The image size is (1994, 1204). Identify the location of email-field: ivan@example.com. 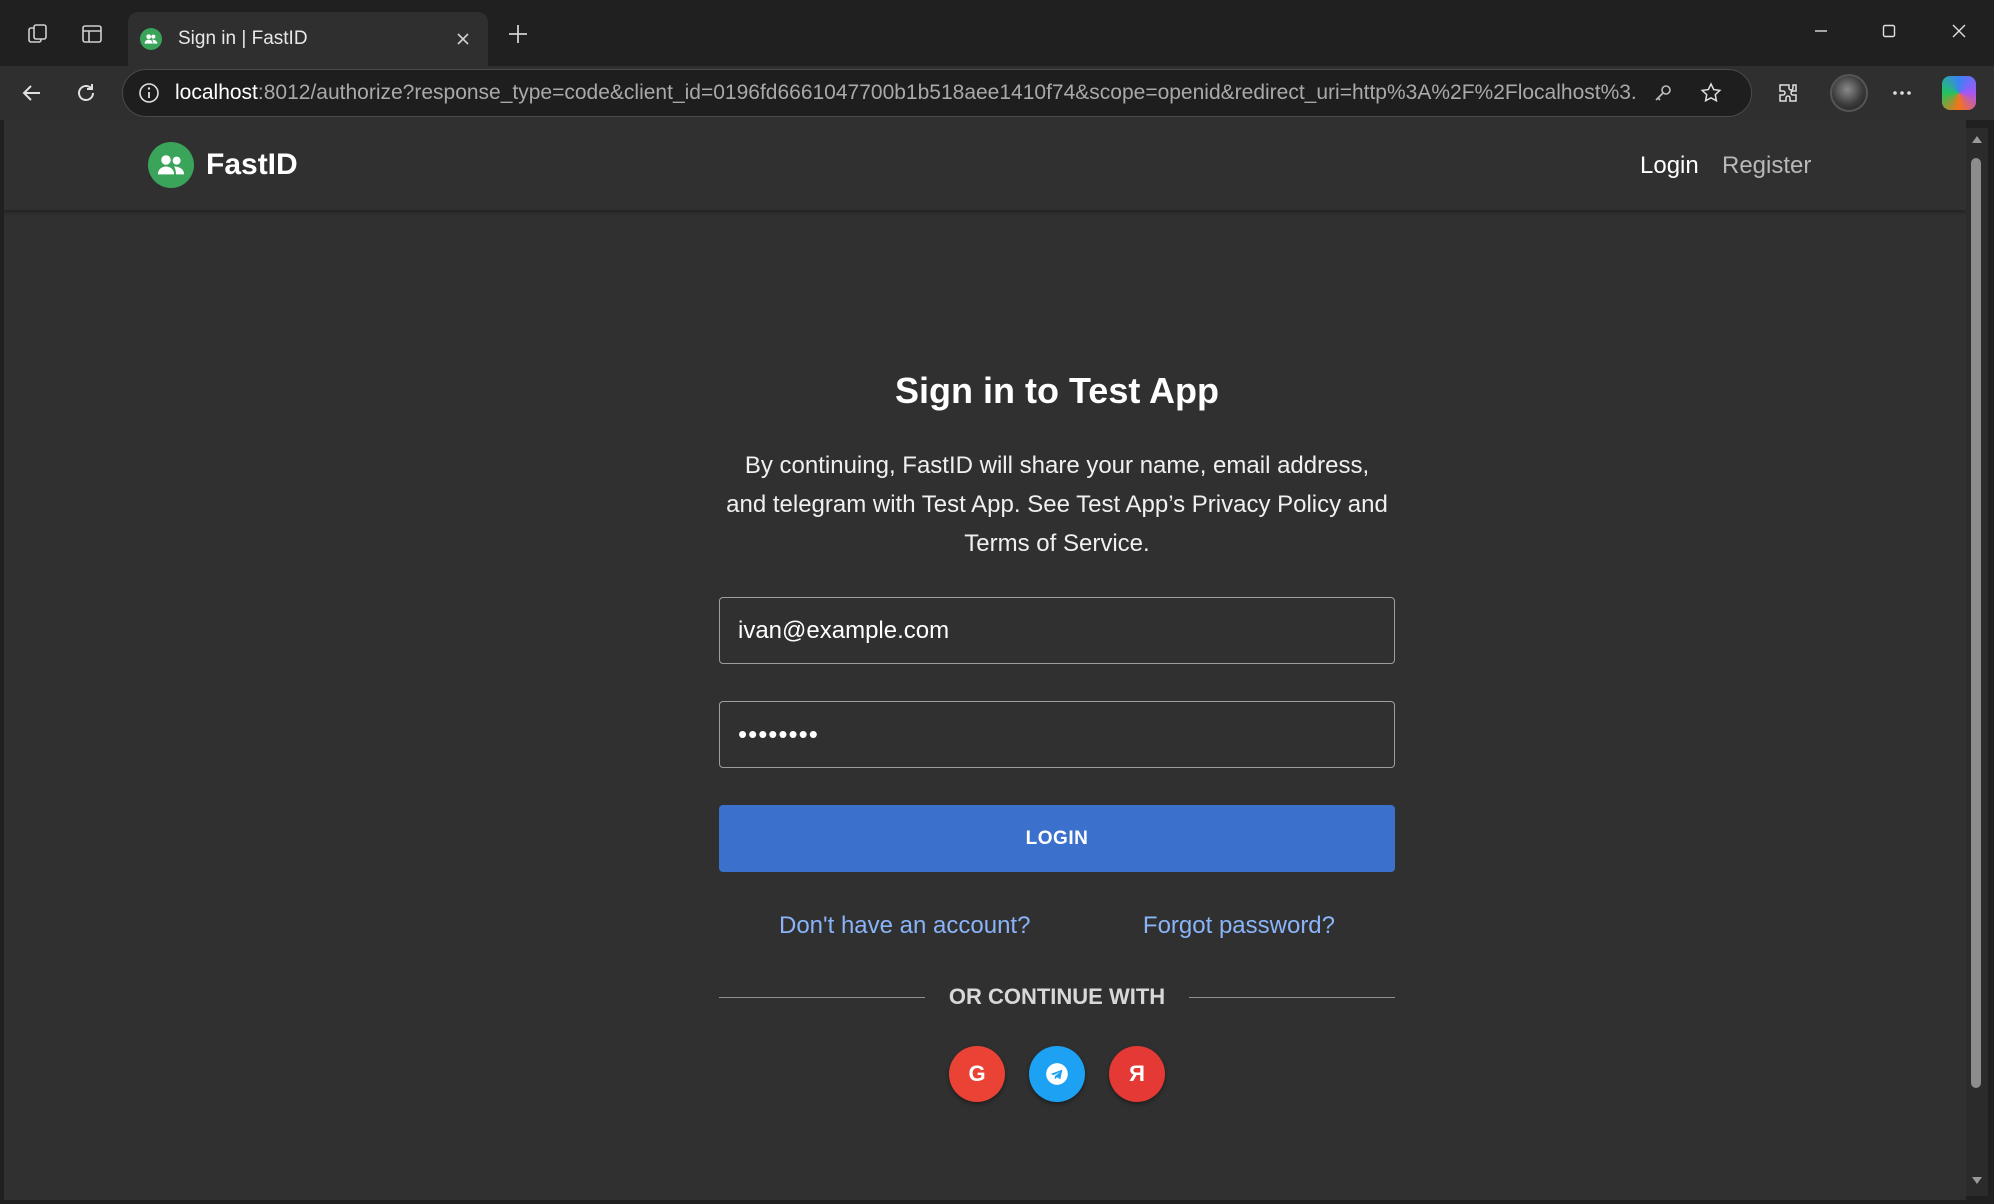
(1057, 630).